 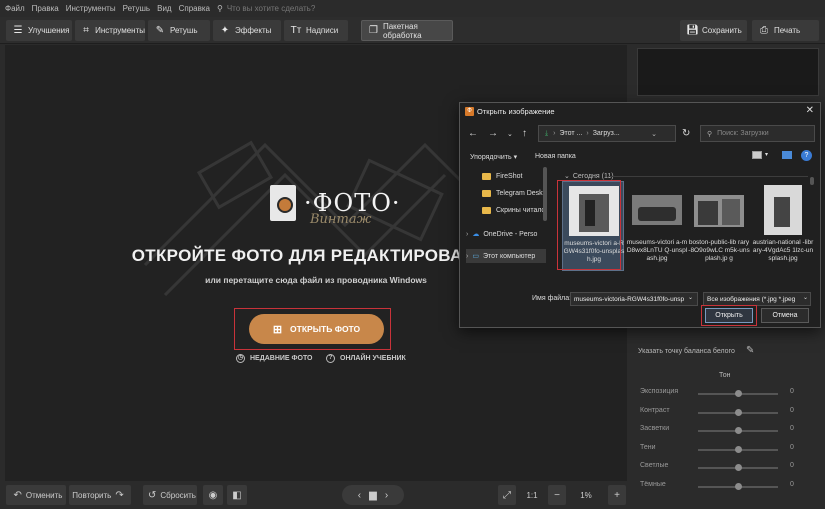 I want to click on sidebar-scrollbar, so click(x=545, y=194).